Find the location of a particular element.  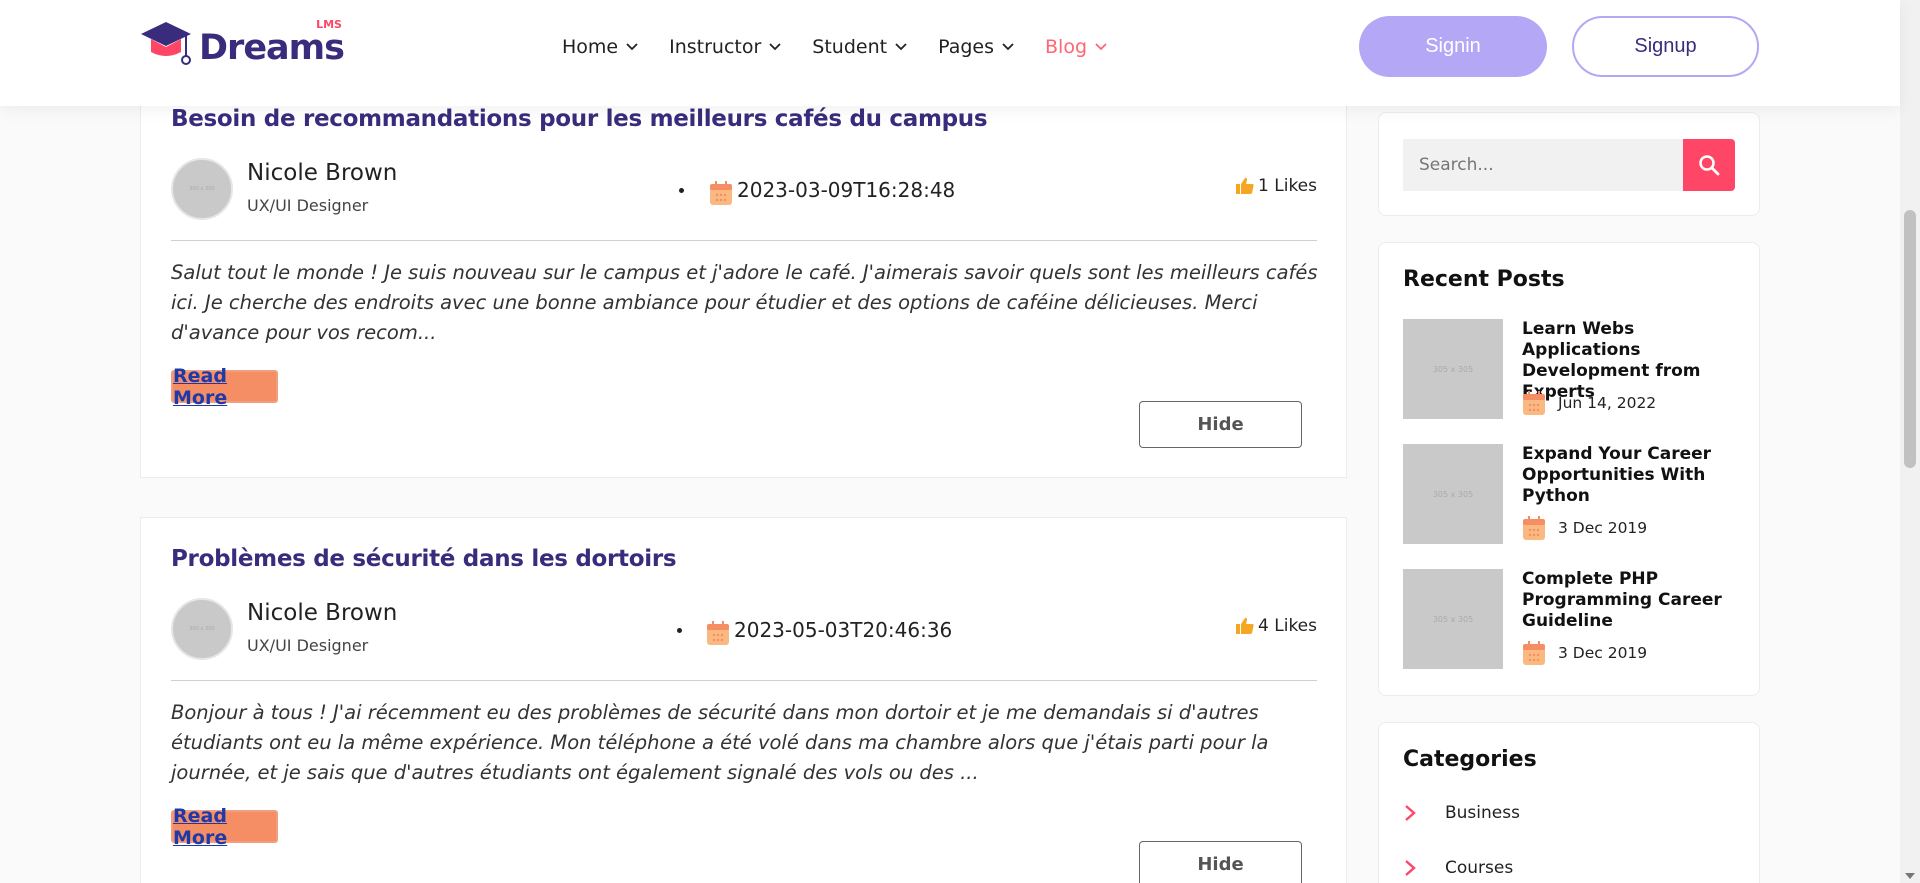

category-item: Courses is located at coordinates (1458, 868).